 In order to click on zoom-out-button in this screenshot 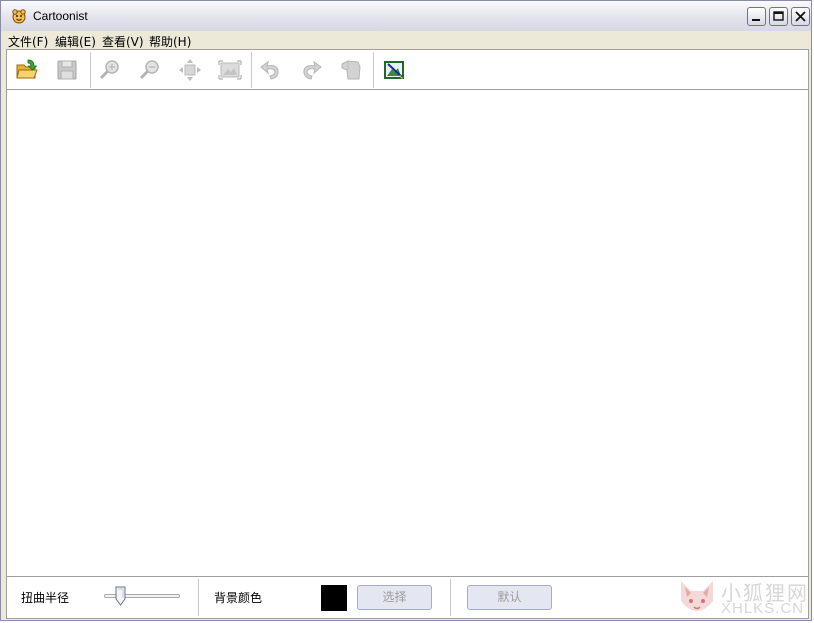, I will do `click(150, 70)`.